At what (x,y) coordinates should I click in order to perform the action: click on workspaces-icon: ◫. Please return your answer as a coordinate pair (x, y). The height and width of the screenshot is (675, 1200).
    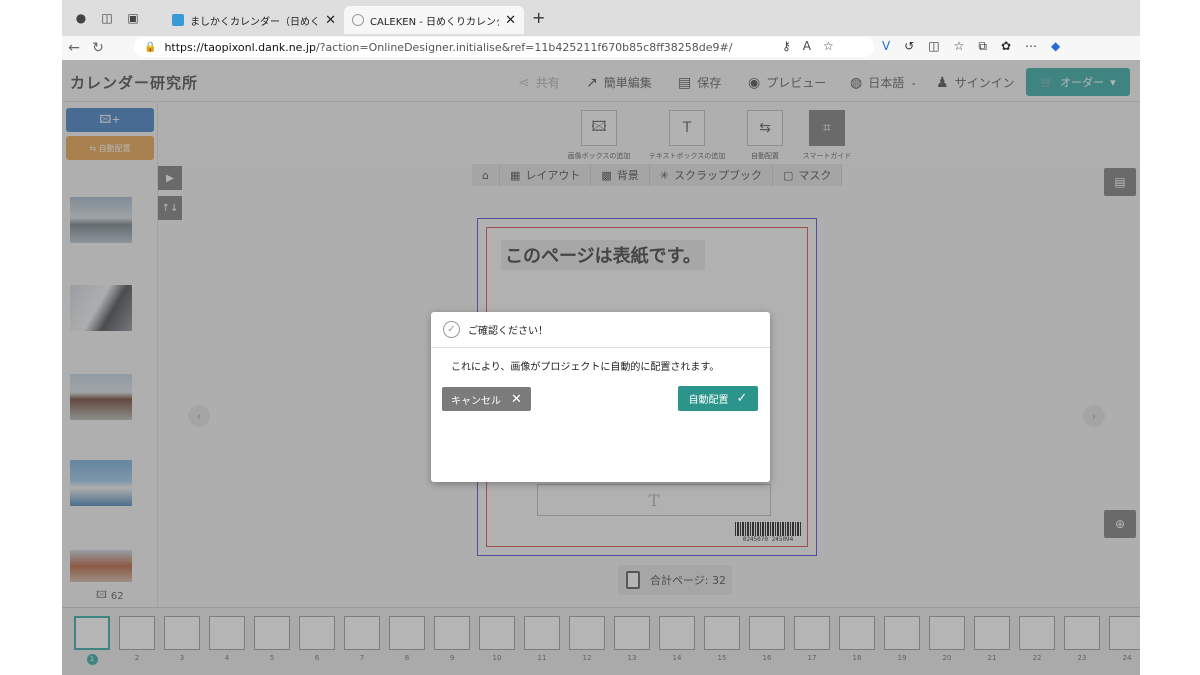
    Looking at the image, I should click on (107, 18).